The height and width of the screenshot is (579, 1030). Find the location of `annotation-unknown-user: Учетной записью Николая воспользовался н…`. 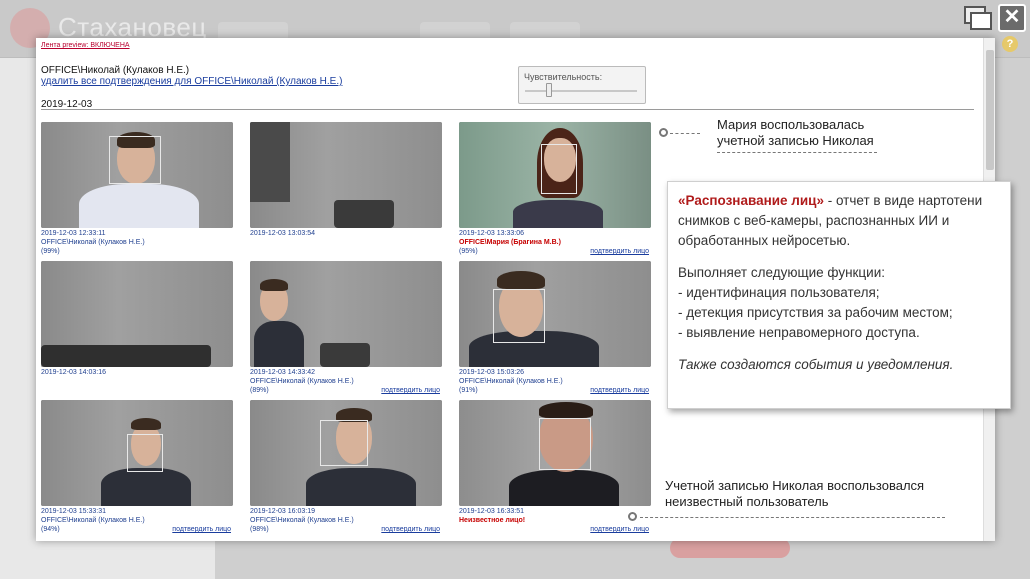

annotation-unknown-user: Учетной записью Николая воспользовался н… is located at coordinates (795, 493).